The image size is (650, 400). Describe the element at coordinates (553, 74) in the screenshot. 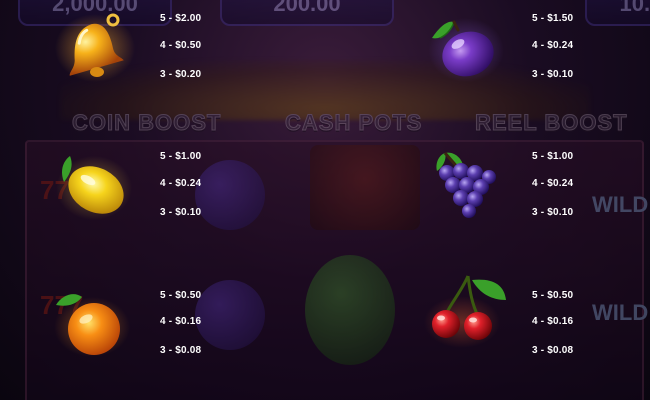

I see `plum-payout-3: 3 - $0.10` at that location.